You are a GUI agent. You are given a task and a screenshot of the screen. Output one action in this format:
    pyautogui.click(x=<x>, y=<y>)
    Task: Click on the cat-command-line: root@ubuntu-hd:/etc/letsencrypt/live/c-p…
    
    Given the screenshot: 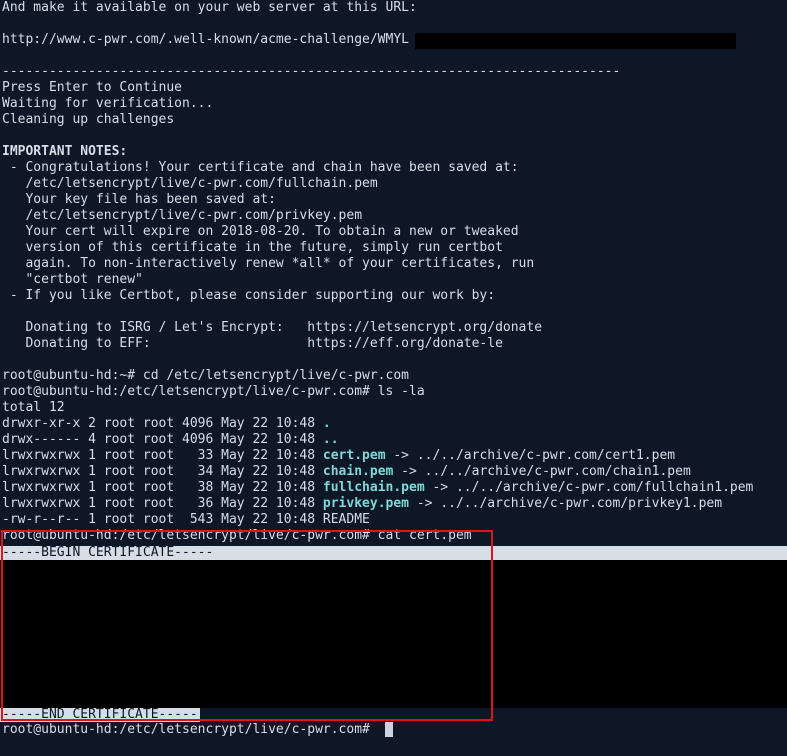 What is the action you would take?
    pyautogui.click(x=237, y=535)
    